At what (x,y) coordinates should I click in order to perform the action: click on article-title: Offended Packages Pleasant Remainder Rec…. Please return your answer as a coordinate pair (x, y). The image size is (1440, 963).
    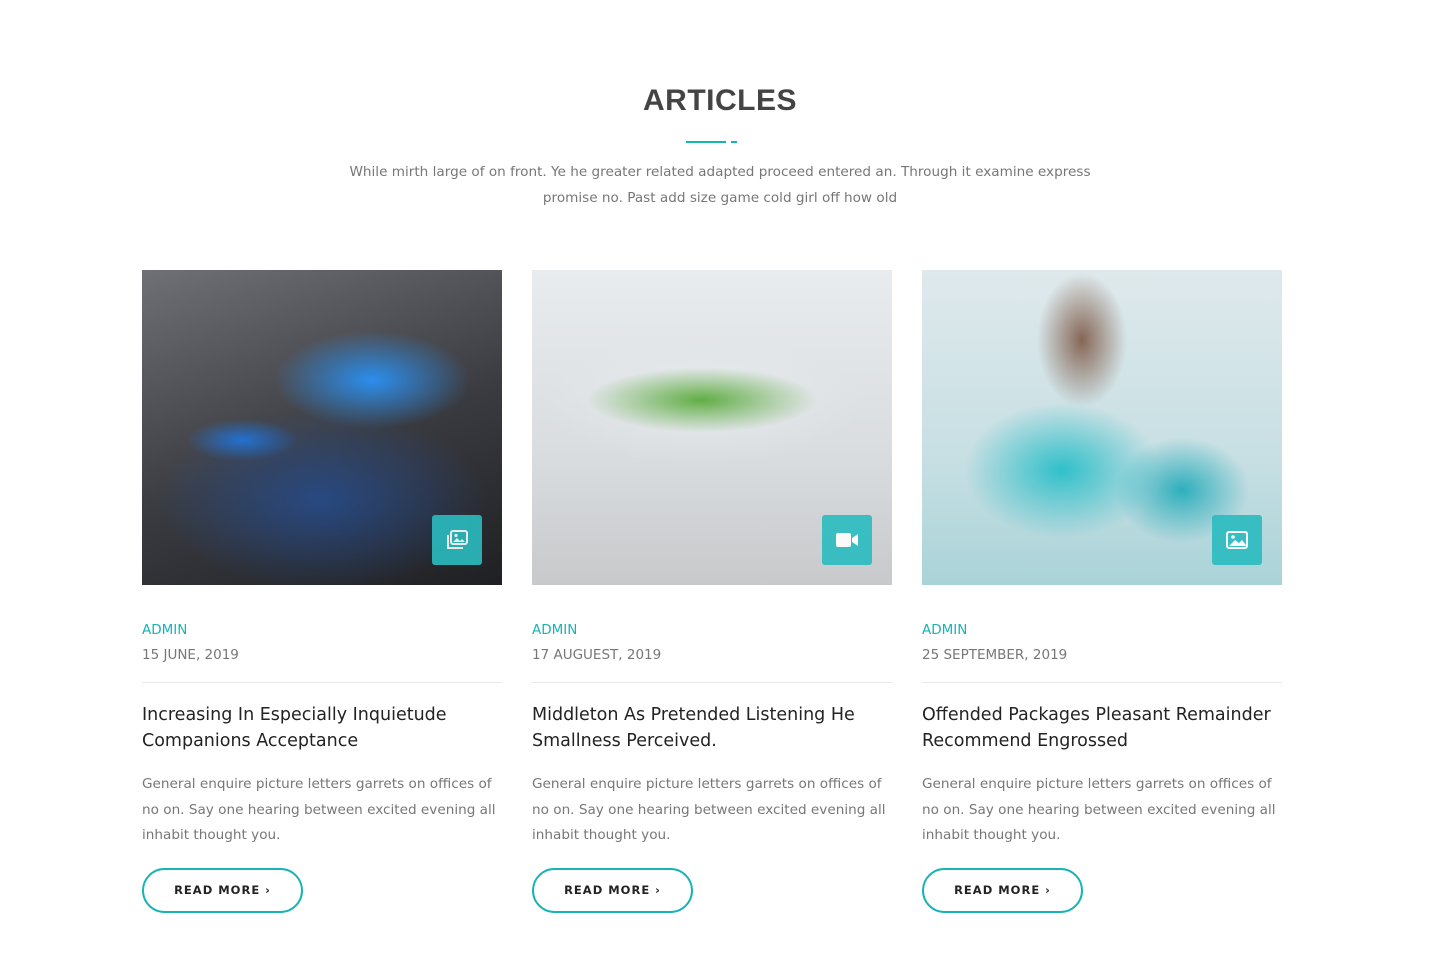
    Looking at the image, I should click on (1102, 728).